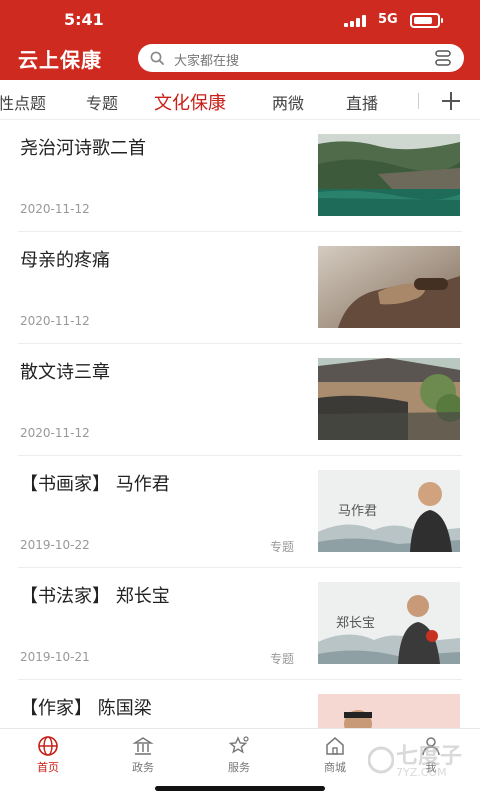 The width and height of the screenshot is (480, 800). Describe the element at coordinates (426, 20) in the screenshot. I see `battery-icon` at that location.